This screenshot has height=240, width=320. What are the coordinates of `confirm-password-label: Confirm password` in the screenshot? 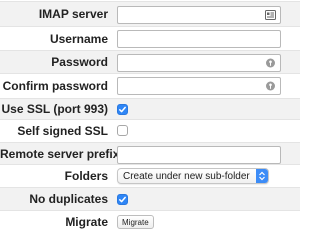 It's located at (55, 86).